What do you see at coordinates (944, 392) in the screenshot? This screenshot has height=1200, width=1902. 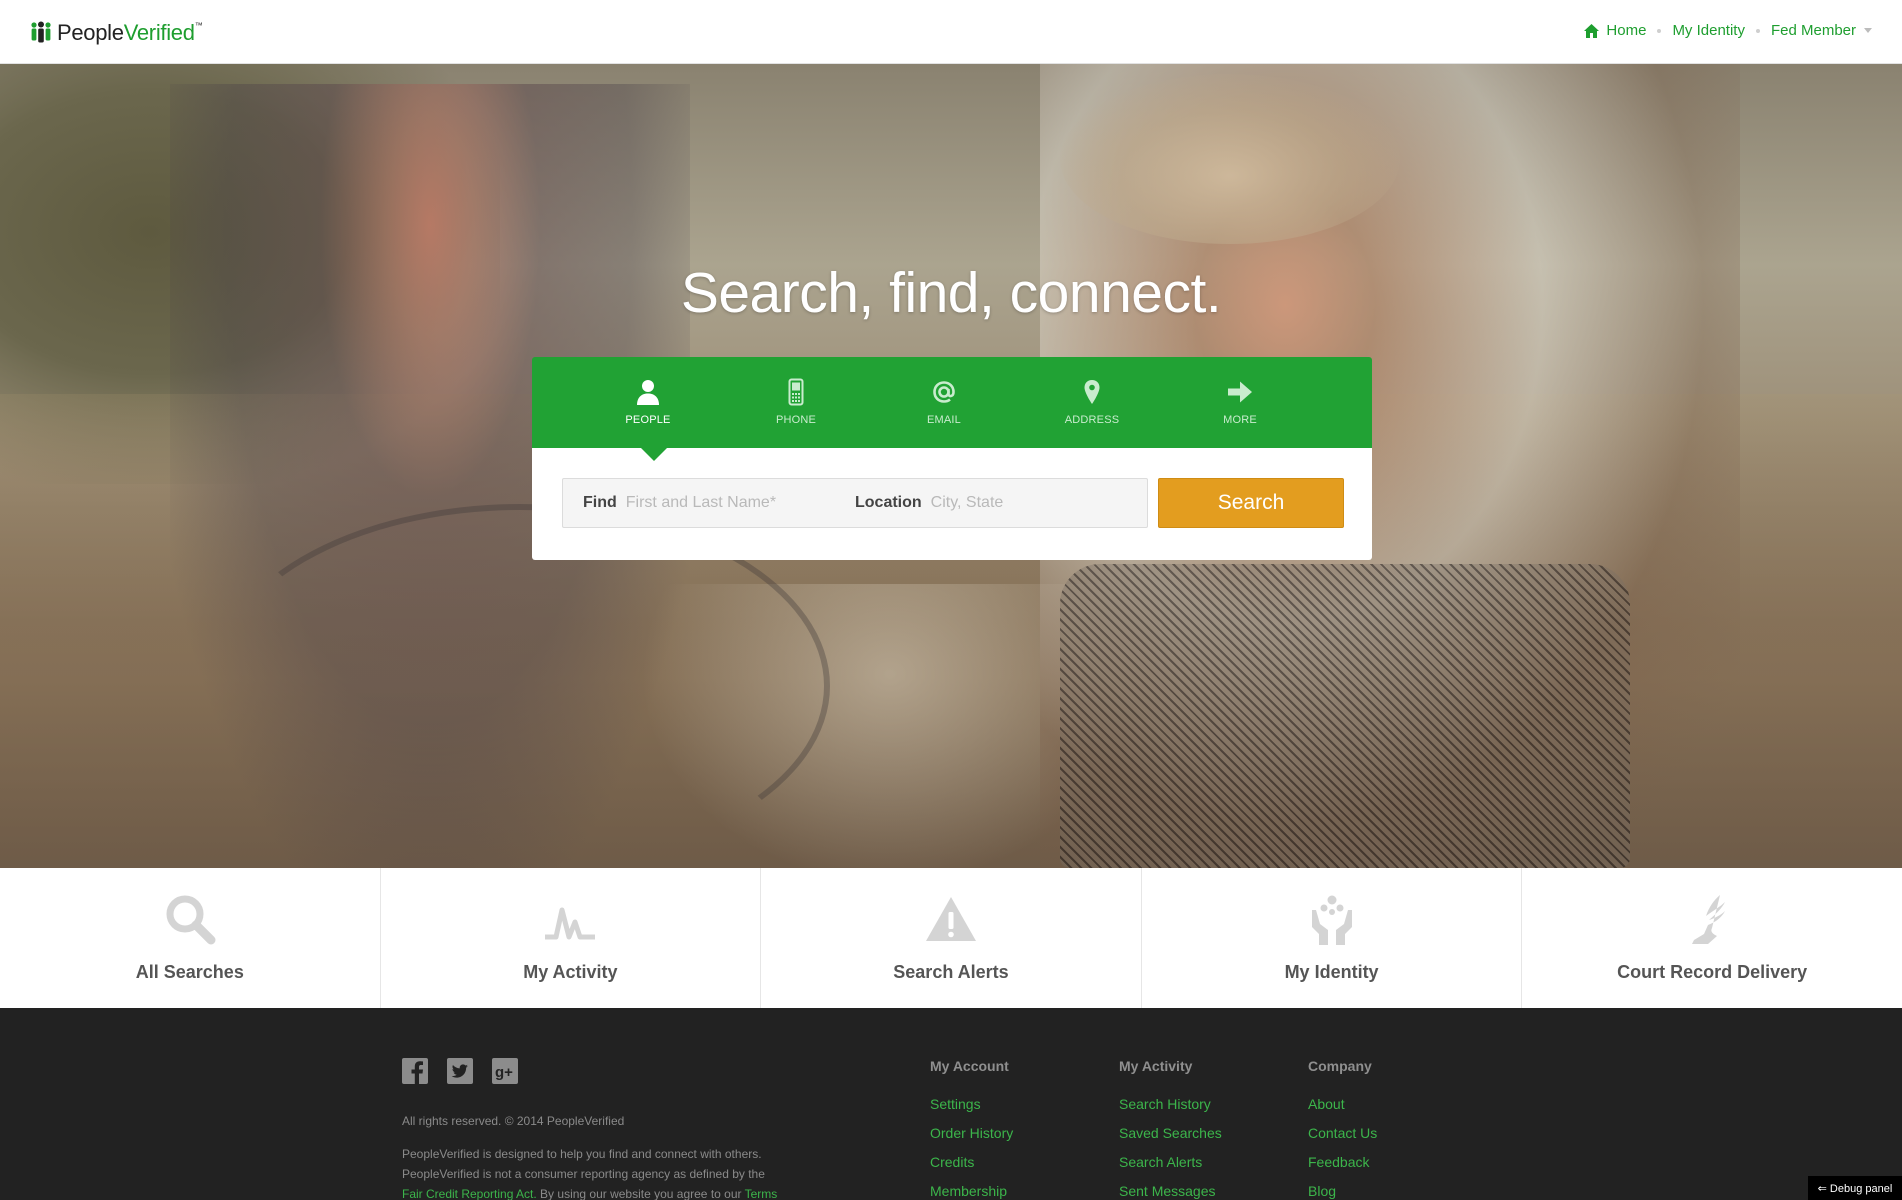 I see `at-icon` at bounding box center [944, 392].